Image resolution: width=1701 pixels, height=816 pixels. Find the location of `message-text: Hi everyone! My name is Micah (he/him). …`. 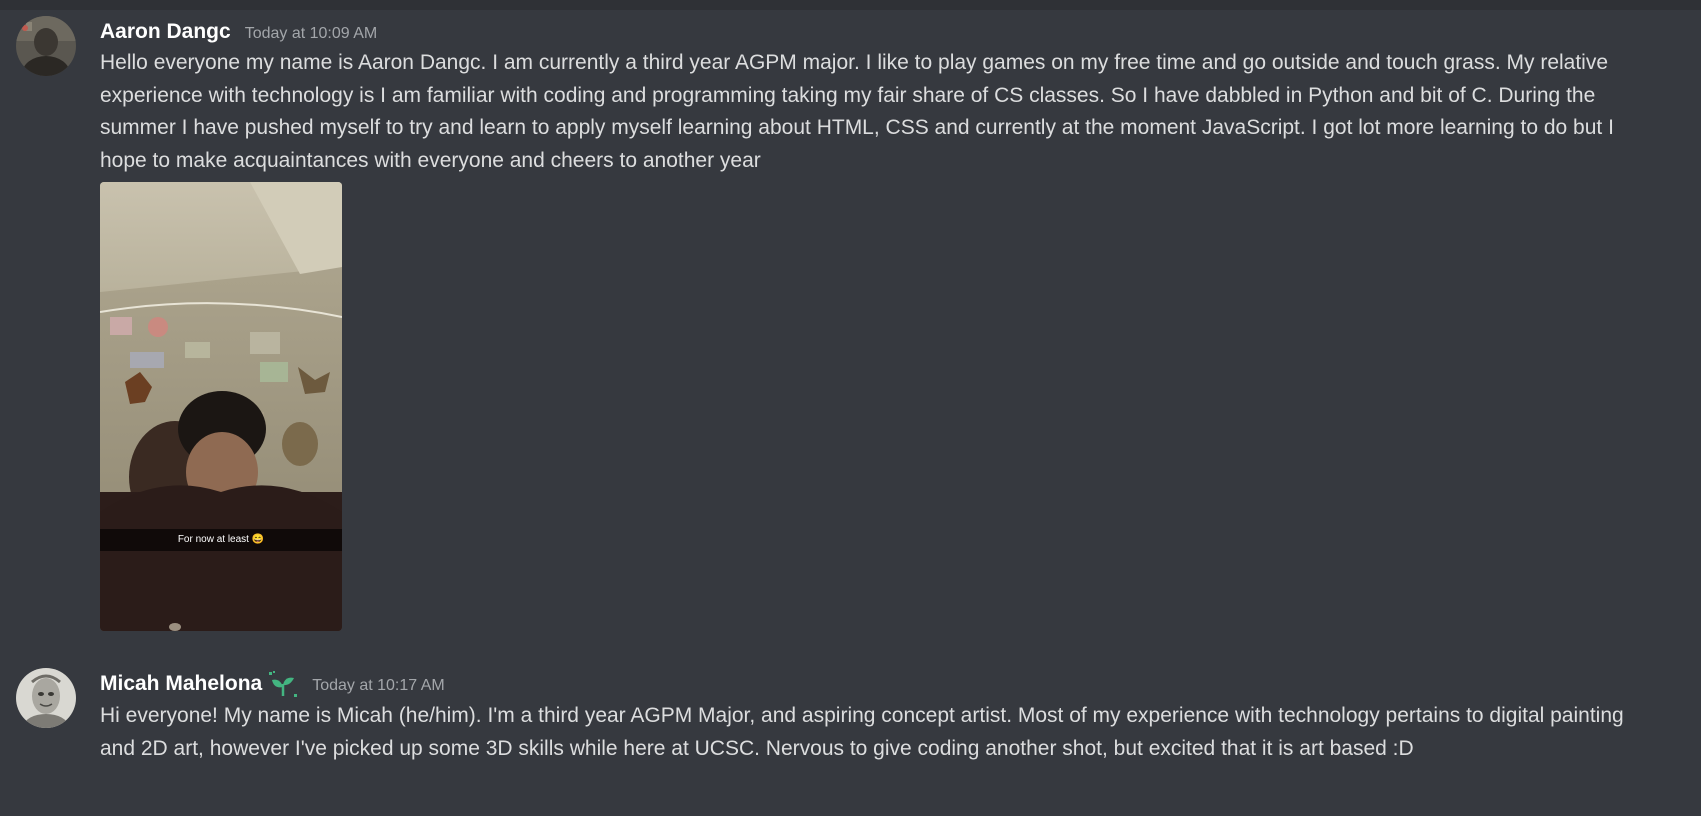

message-text: Hi everyone! My name is Micah (he/him). … is located at coordinates (862, 732).